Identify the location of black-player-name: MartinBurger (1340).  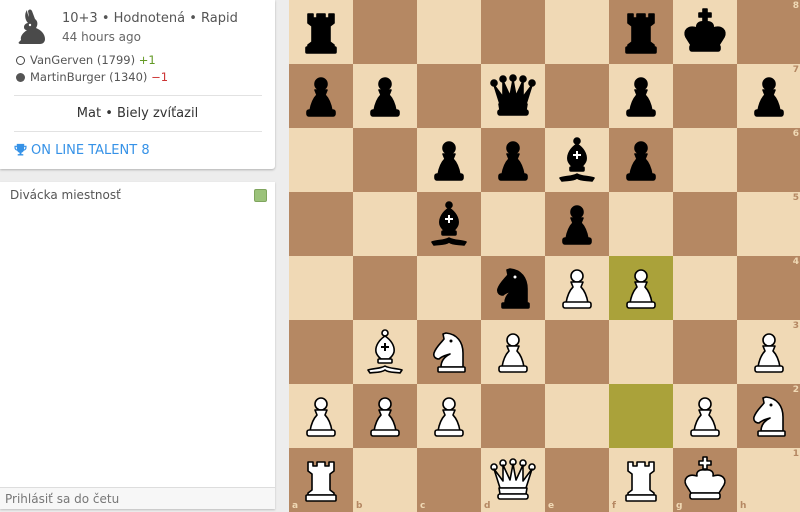
(88, 77).